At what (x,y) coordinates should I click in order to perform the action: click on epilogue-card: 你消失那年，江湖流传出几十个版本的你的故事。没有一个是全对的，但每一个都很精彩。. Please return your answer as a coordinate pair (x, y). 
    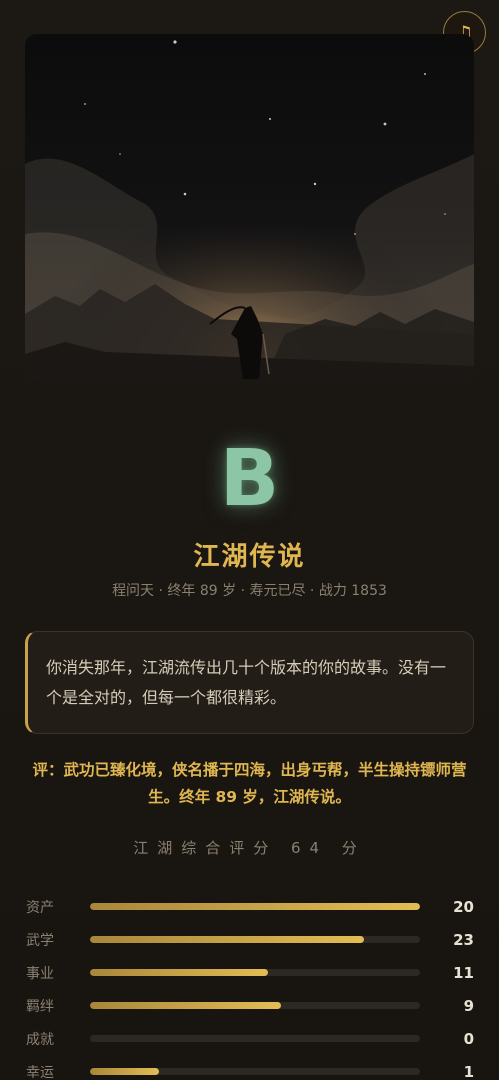
    Looking at the image, I should click on (249, 682).